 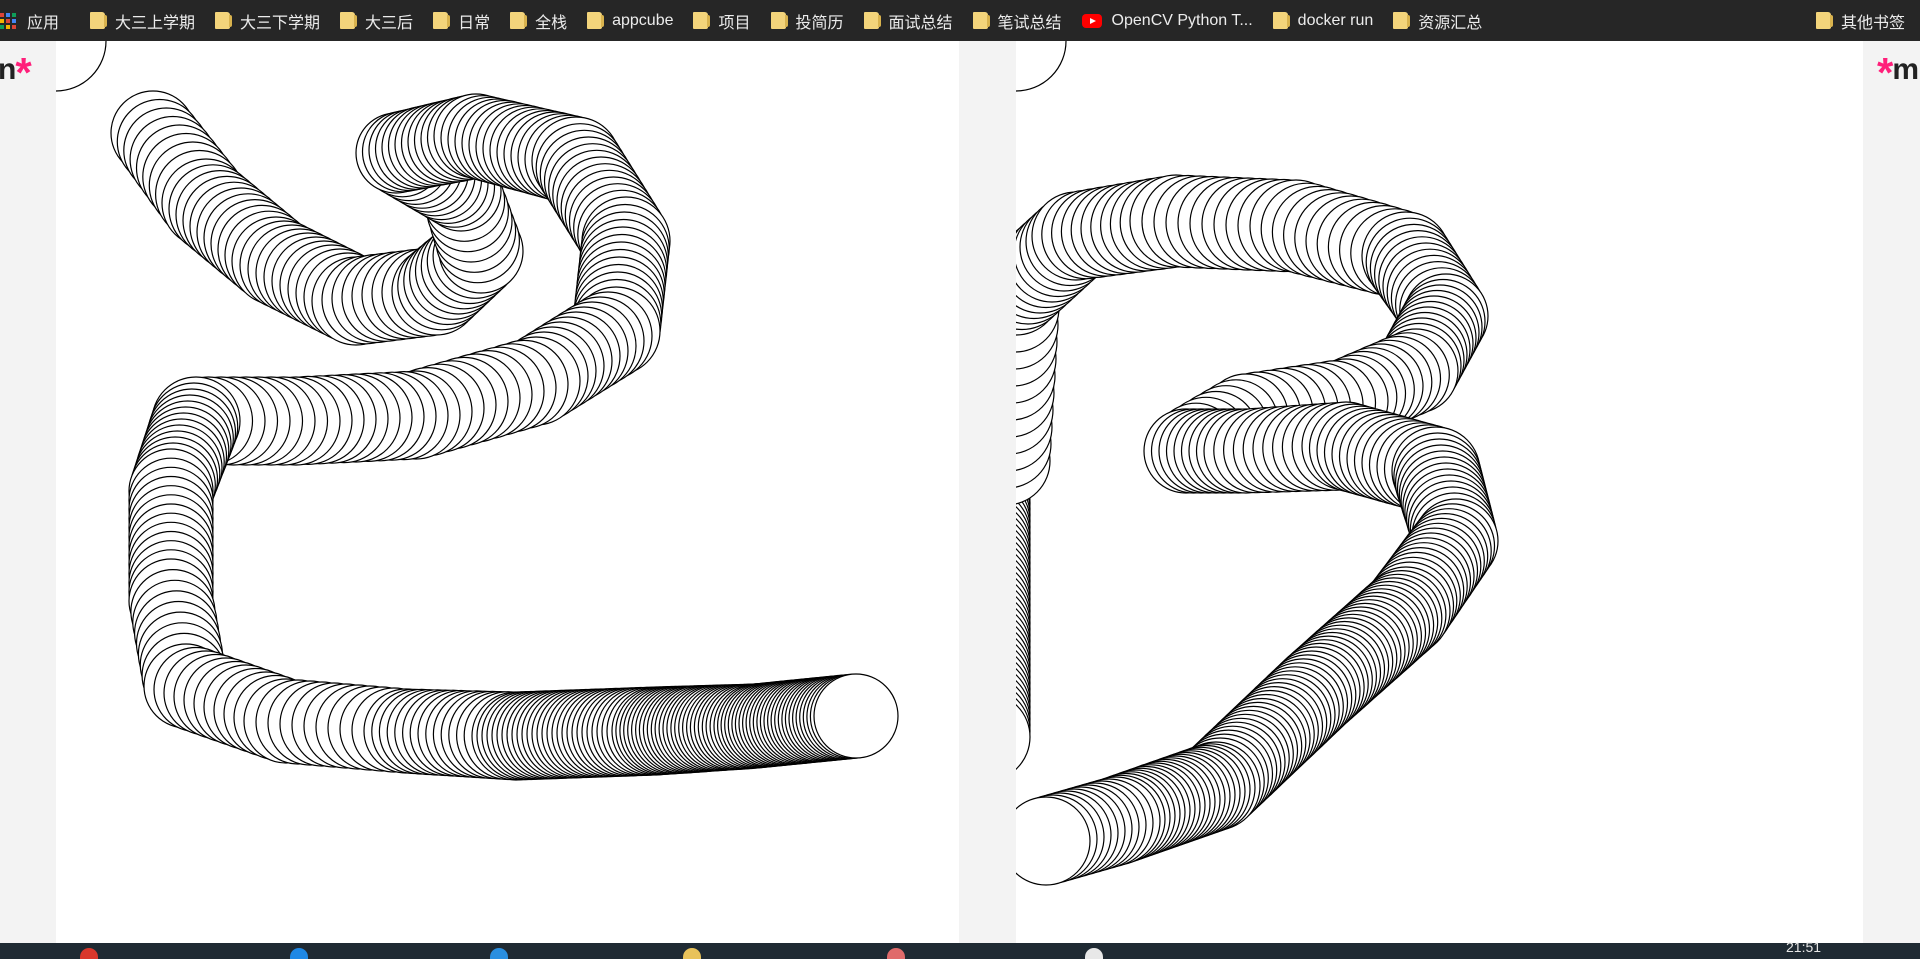 What do you see at coordinates (155, 23) in the screenshot?
I see `bookmark-label: 大三上学期` at bounding box center [155, 23].